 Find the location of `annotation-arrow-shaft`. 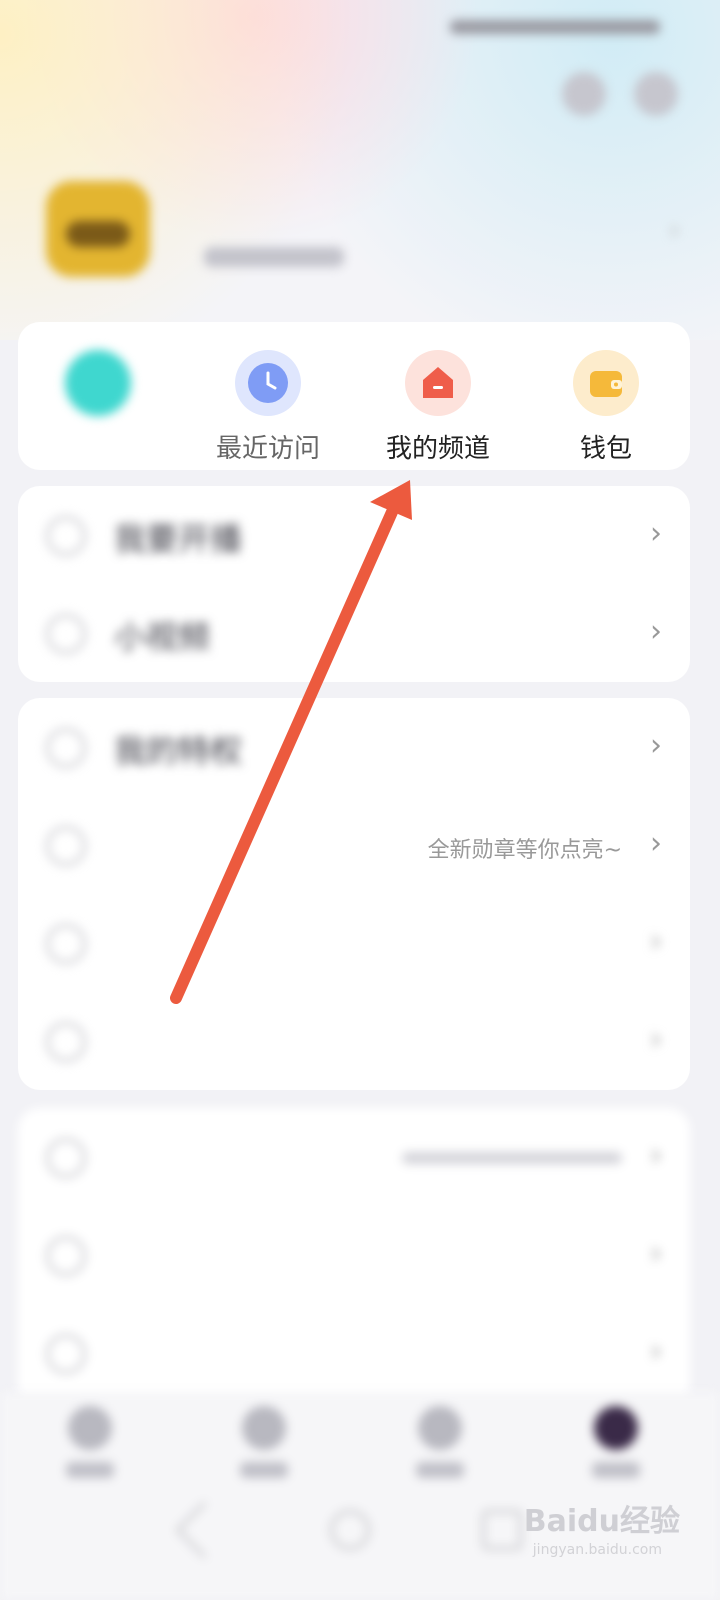

annotation-arrow-shaft is located at coordinates (284, 755).